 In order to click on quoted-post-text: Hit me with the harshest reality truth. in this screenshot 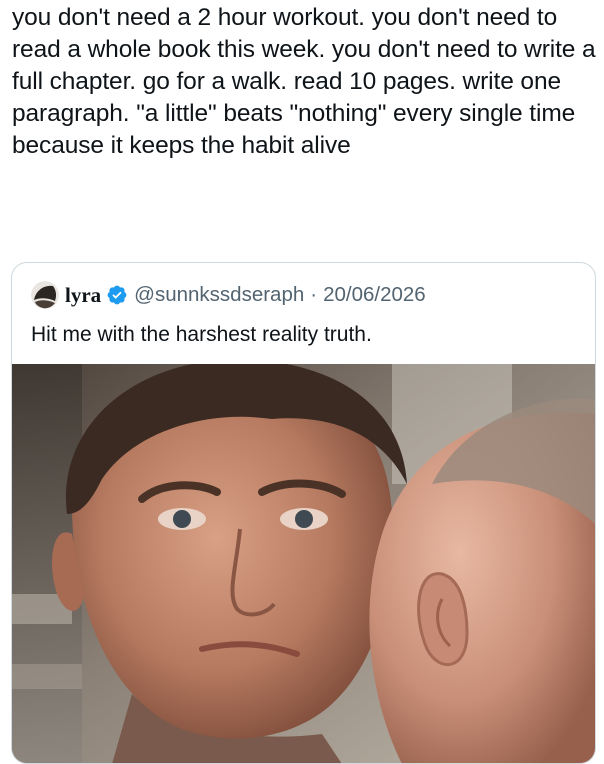, I will do `click(201, 334)`.